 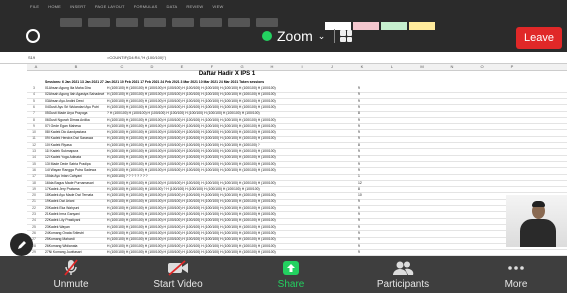 I want to click on row-number: 7, so click(x=34, y=113).